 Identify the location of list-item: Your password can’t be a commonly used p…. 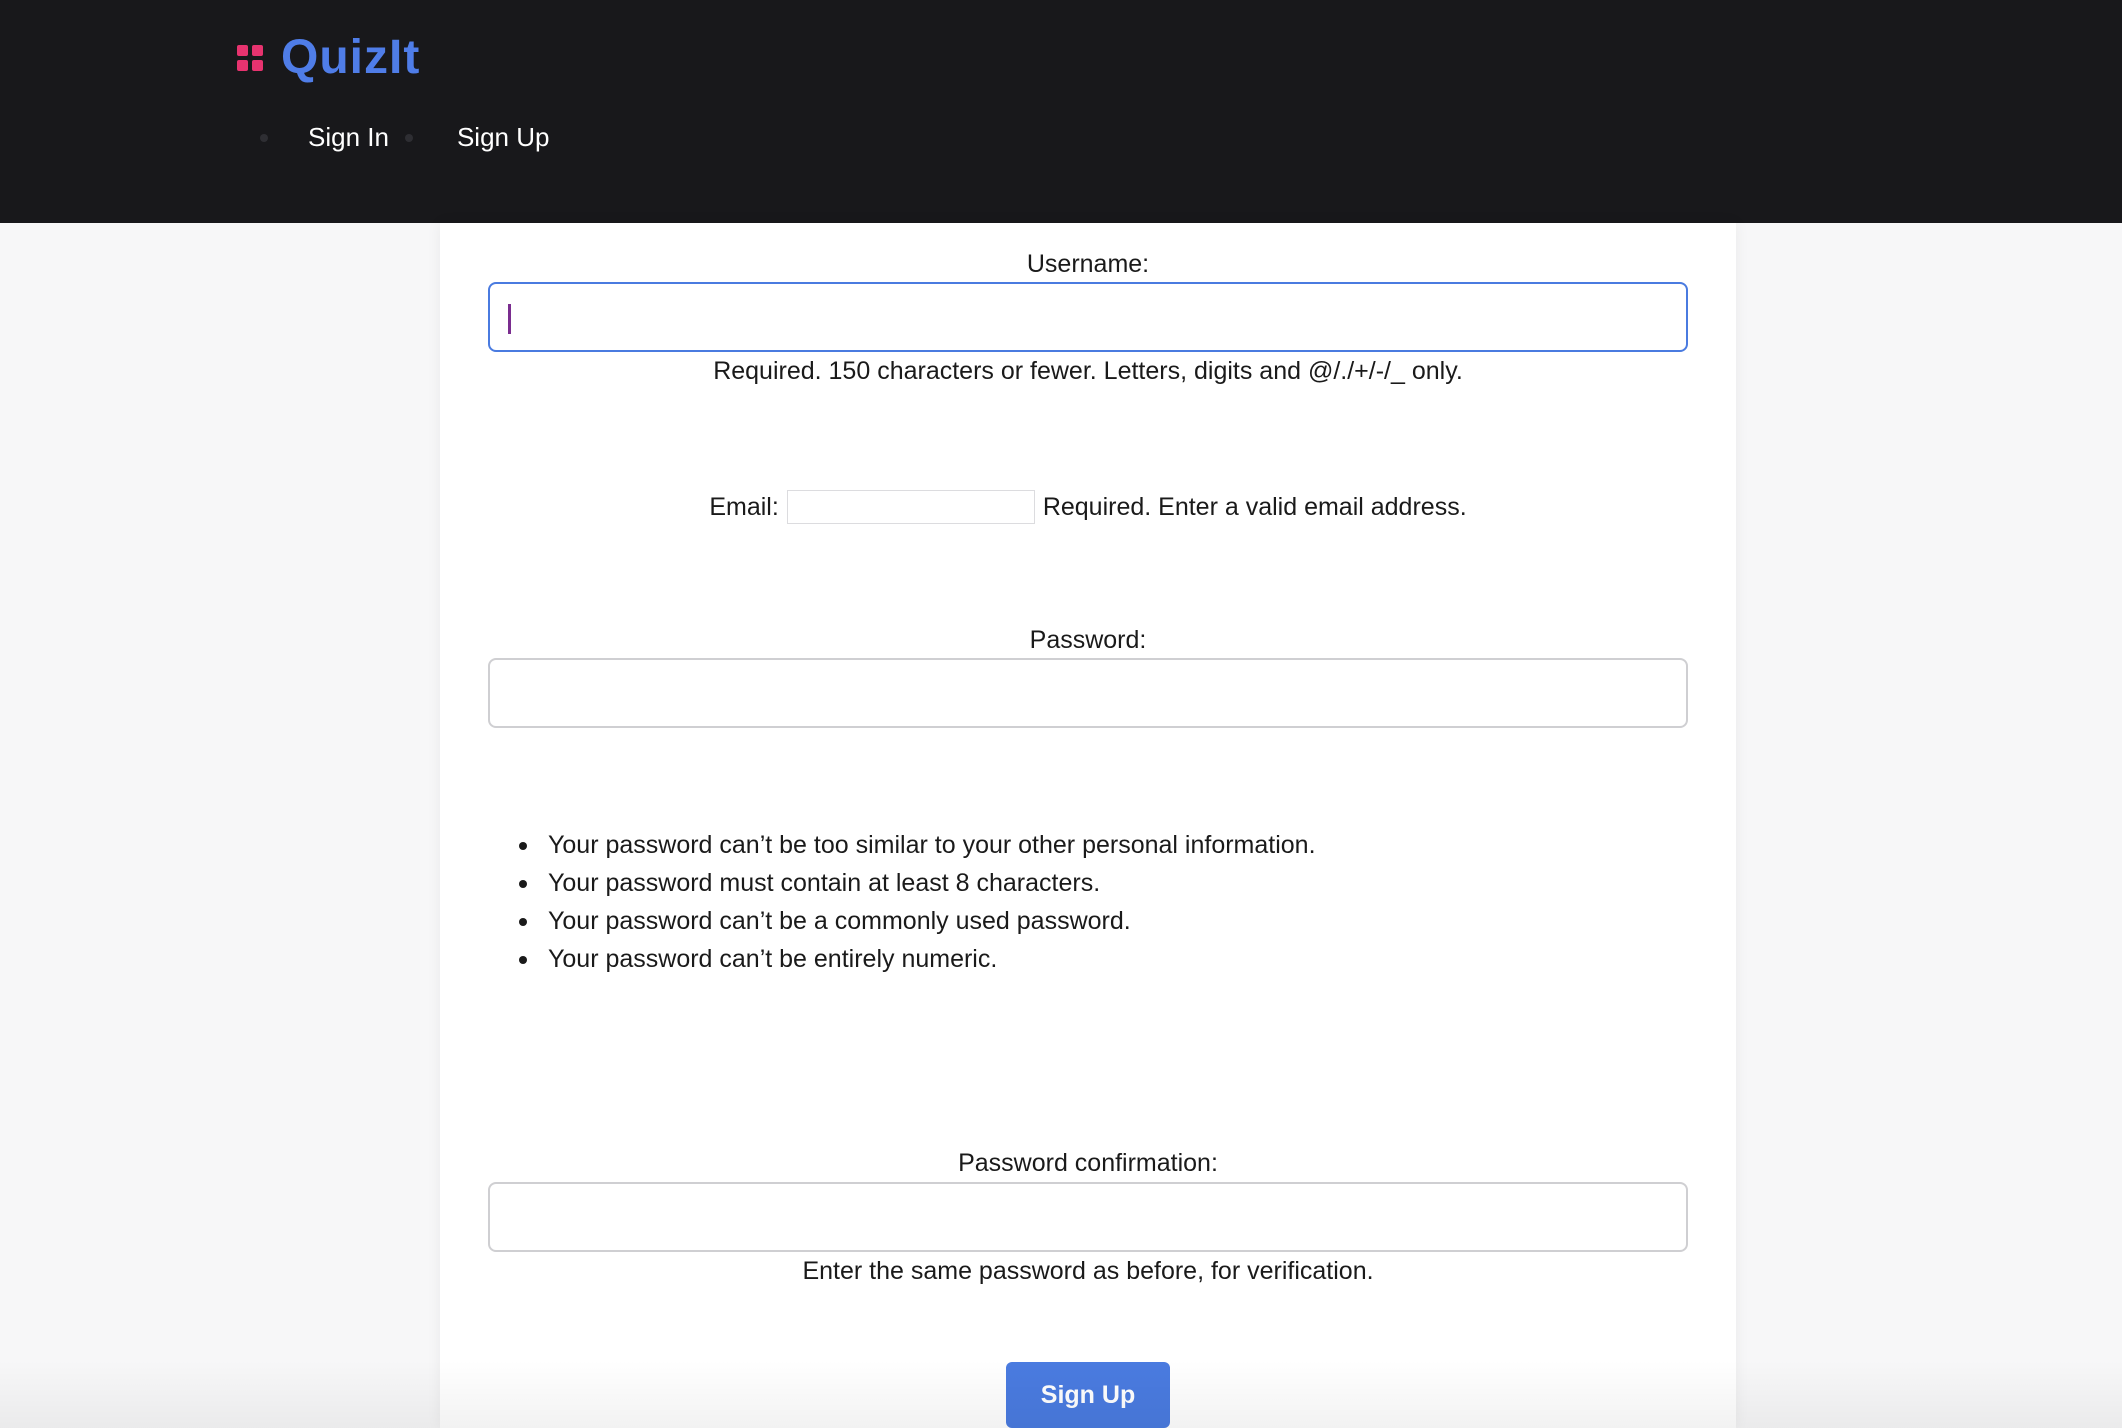
(1083, 921).